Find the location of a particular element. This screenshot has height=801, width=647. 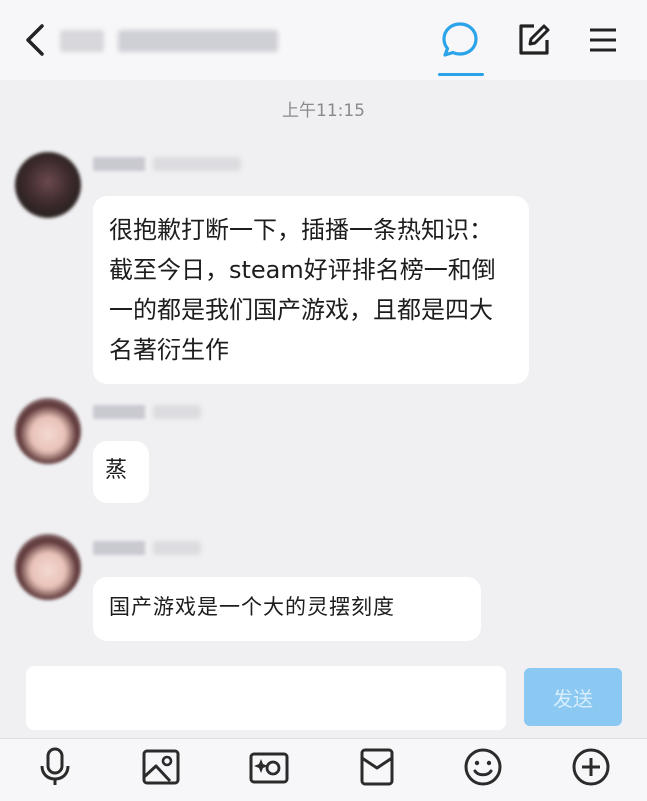

image-icon is located at coordinates (161, 767).